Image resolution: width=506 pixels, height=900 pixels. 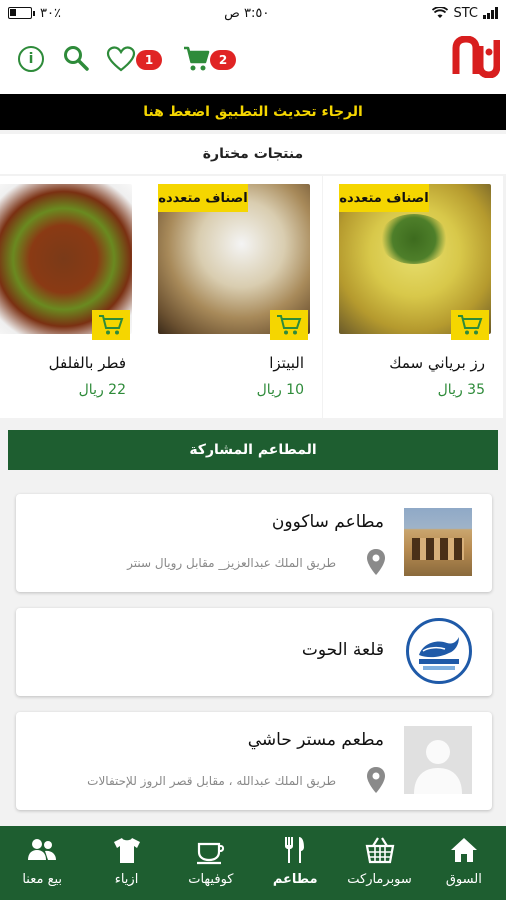 What do you see at coordinates (286, 363) in the screenshot?
I see `product-name: البيتزا` at bounding box center [286, 363].